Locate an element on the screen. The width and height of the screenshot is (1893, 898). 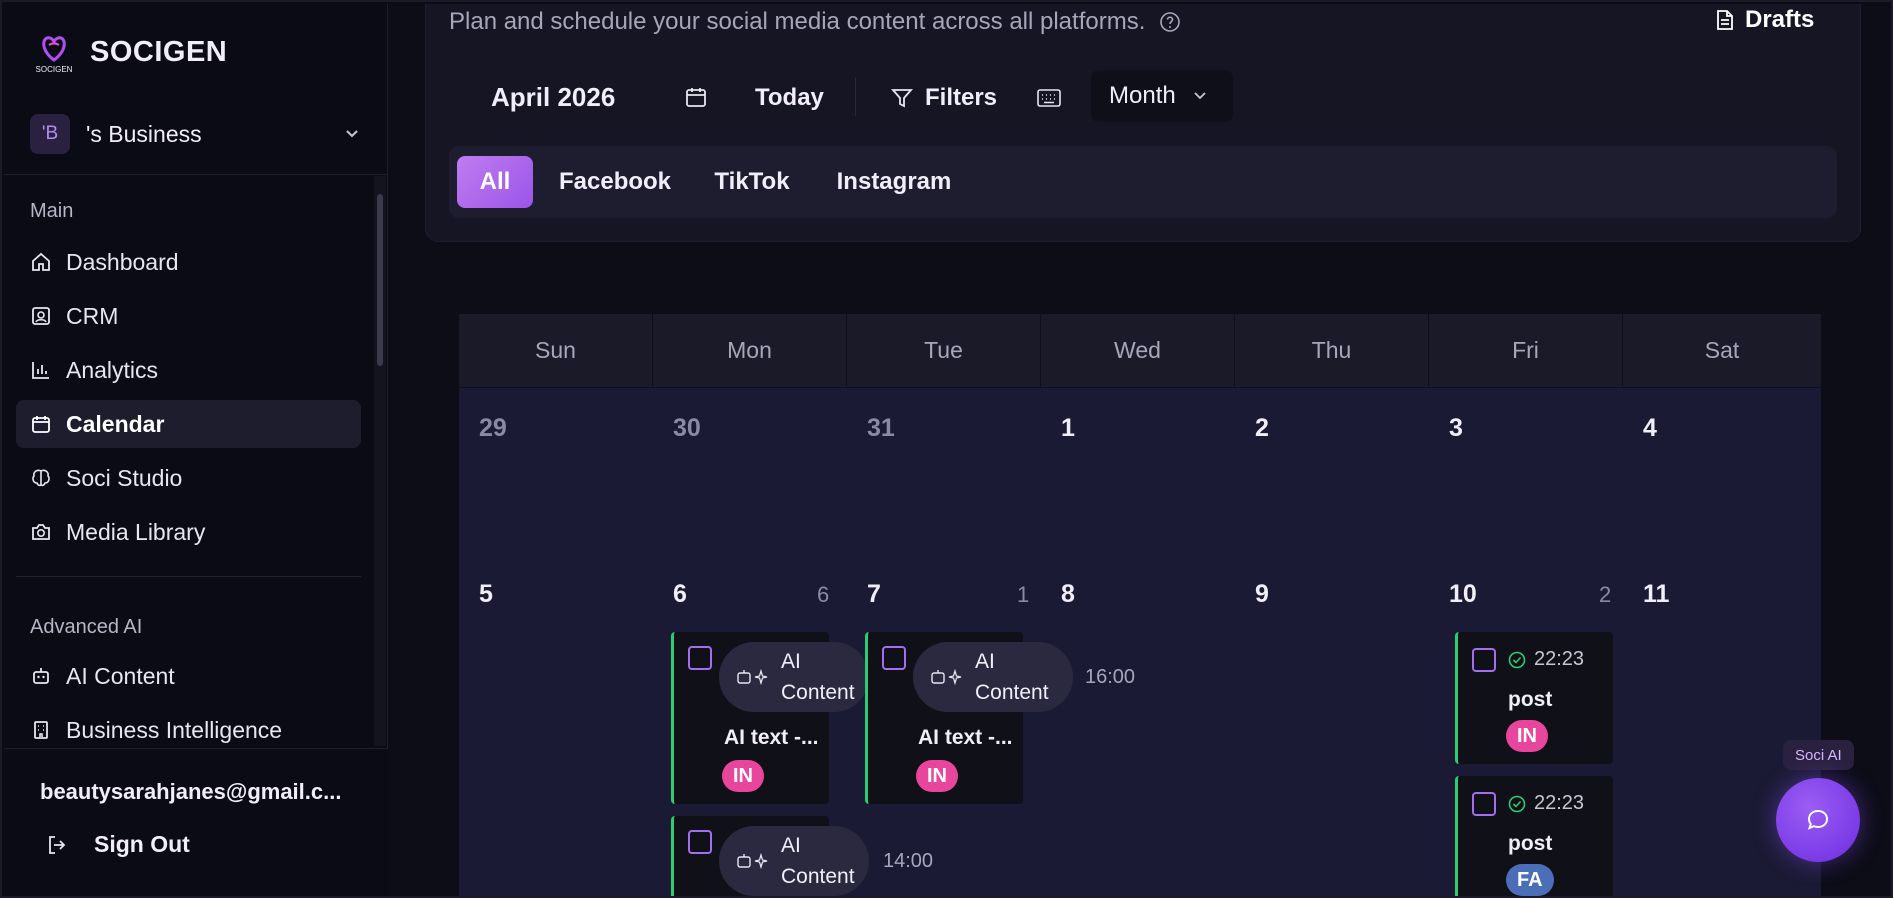
business-name: 's Business is located at coordinates (144, 133).